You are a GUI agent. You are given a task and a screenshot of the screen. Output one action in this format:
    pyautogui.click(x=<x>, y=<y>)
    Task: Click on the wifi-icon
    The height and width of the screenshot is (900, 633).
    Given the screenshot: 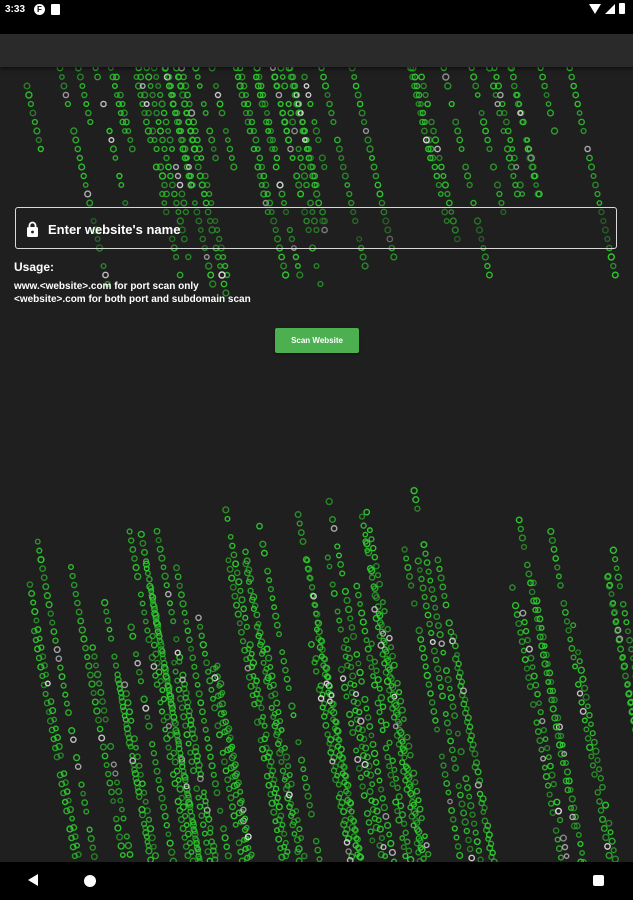 What is the action you would take?
    pyautogui.click(x=595, y=8)
    